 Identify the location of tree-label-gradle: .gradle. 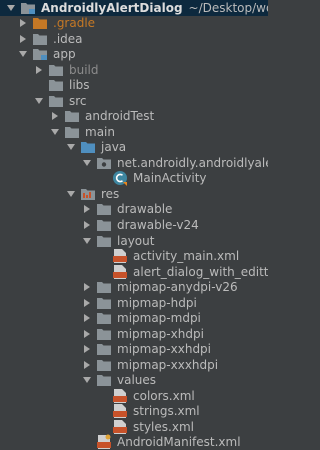
(74, 23).